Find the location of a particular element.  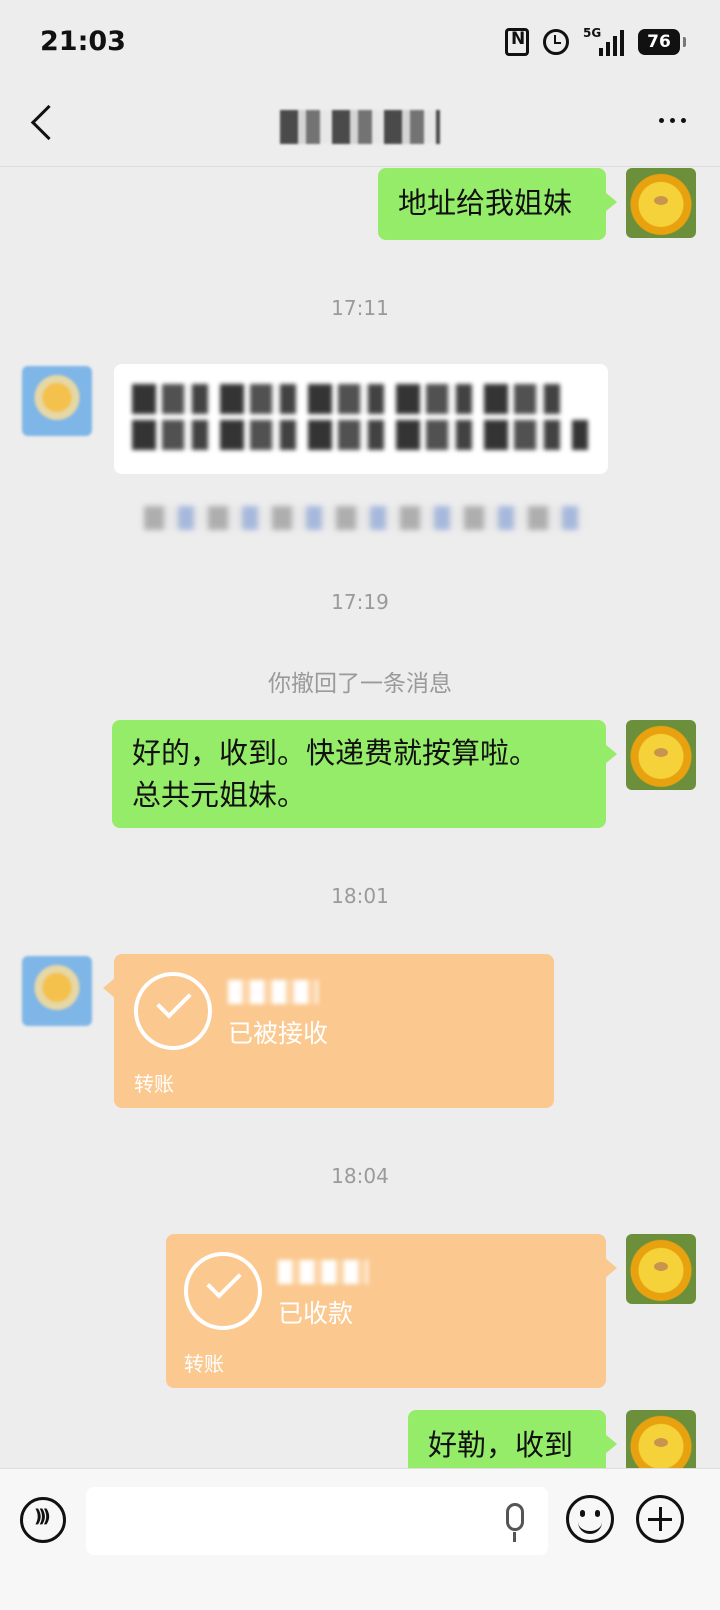

alarm-icon is located at coordinates (556, 42).